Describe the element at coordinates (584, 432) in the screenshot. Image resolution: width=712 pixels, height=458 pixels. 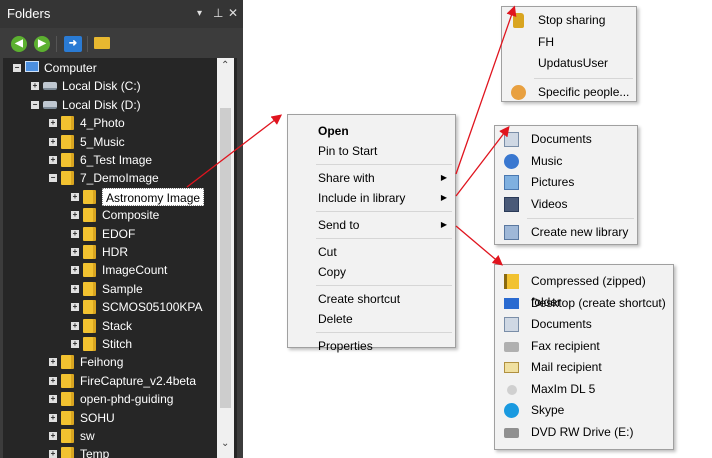
I see `submenu-item: DVD RW Drive (E:)` at that location.